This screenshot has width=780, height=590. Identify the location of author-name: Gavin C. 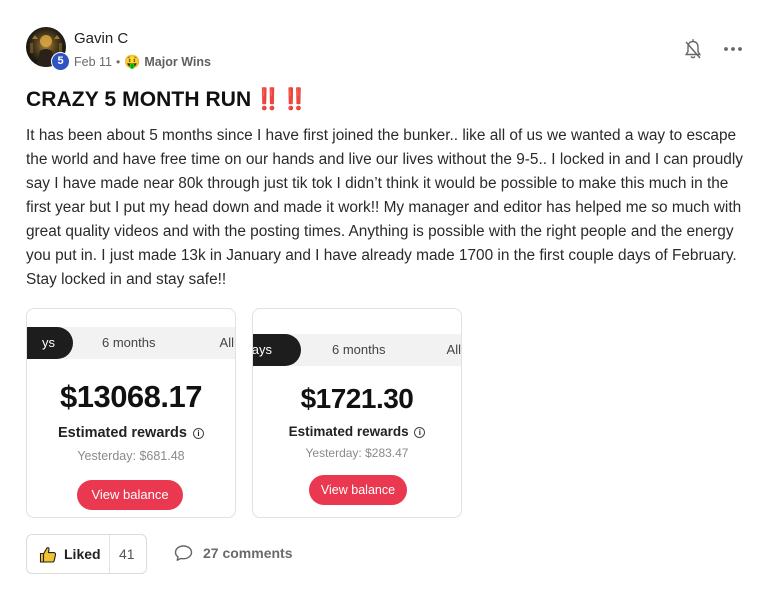
(101, 38).